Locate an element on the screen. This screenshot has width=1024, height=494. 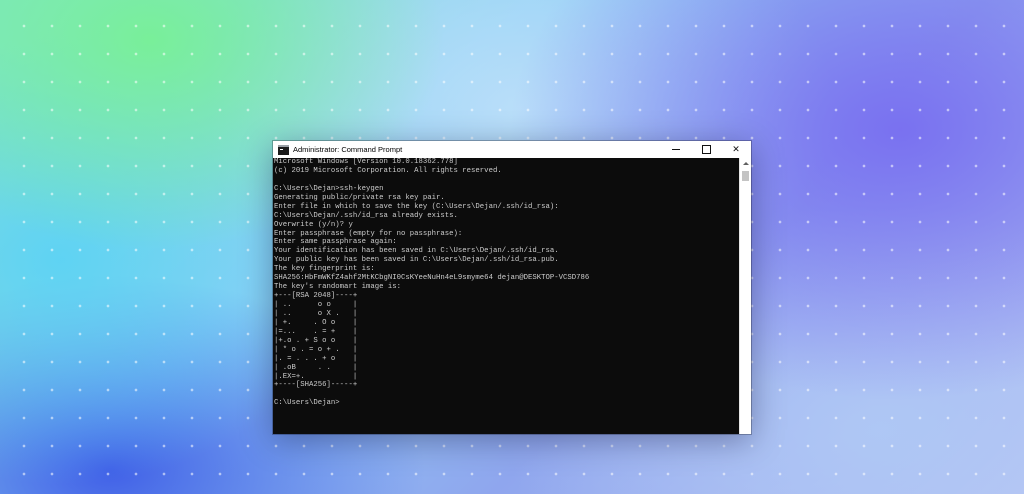
scroll-up-arrow-icon is located at coordinates (746, 163).